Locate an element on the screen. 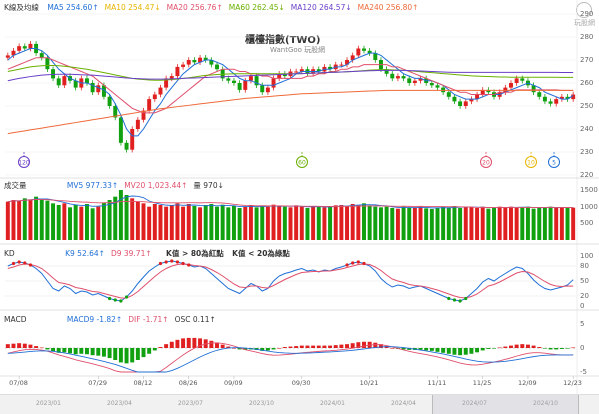 The height and width of the screenshot is (414, 599). volume-ytick: 1500 is located at coordinates (589, 190).